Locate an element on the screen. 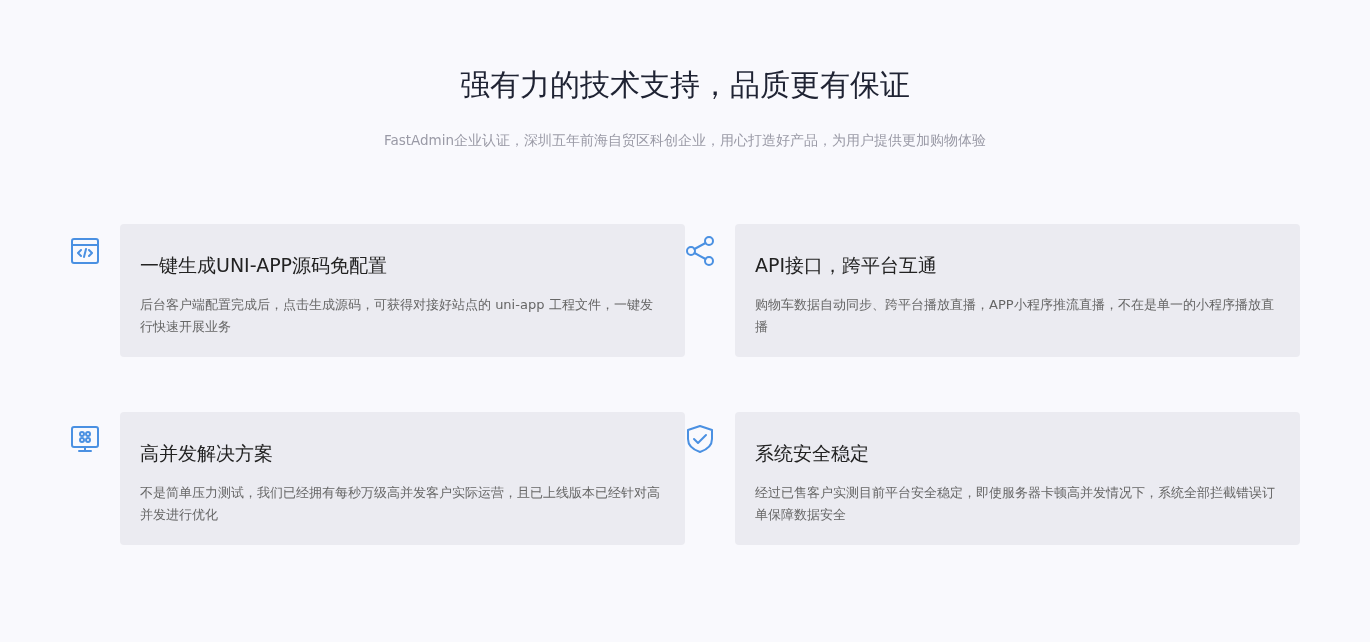 This screenshot has height=642, width=1370. feature-title: 高并发解决方案 is located at coordinates (207, 453).